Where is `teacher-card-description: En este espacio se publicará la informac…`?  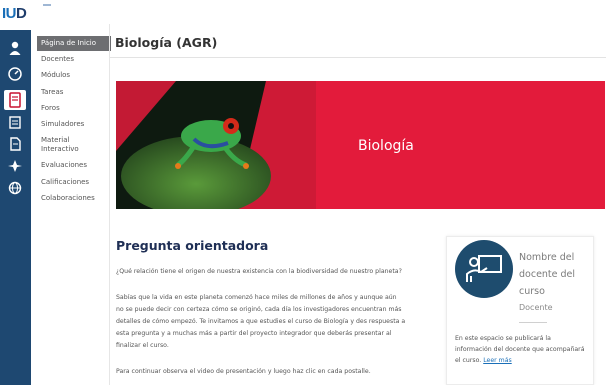 teacher-card-description: En este espacio se publicará la informac… is located at coordinates (520, 349).